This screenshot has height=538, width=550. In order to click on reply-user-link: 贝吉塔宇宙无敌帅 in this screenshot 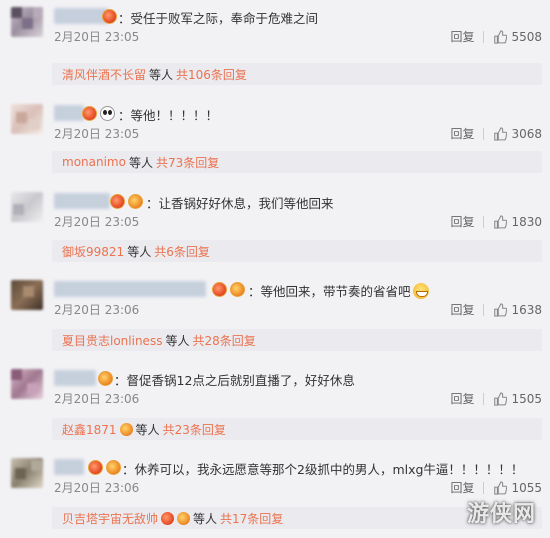, I will do `click(110, 518)`.